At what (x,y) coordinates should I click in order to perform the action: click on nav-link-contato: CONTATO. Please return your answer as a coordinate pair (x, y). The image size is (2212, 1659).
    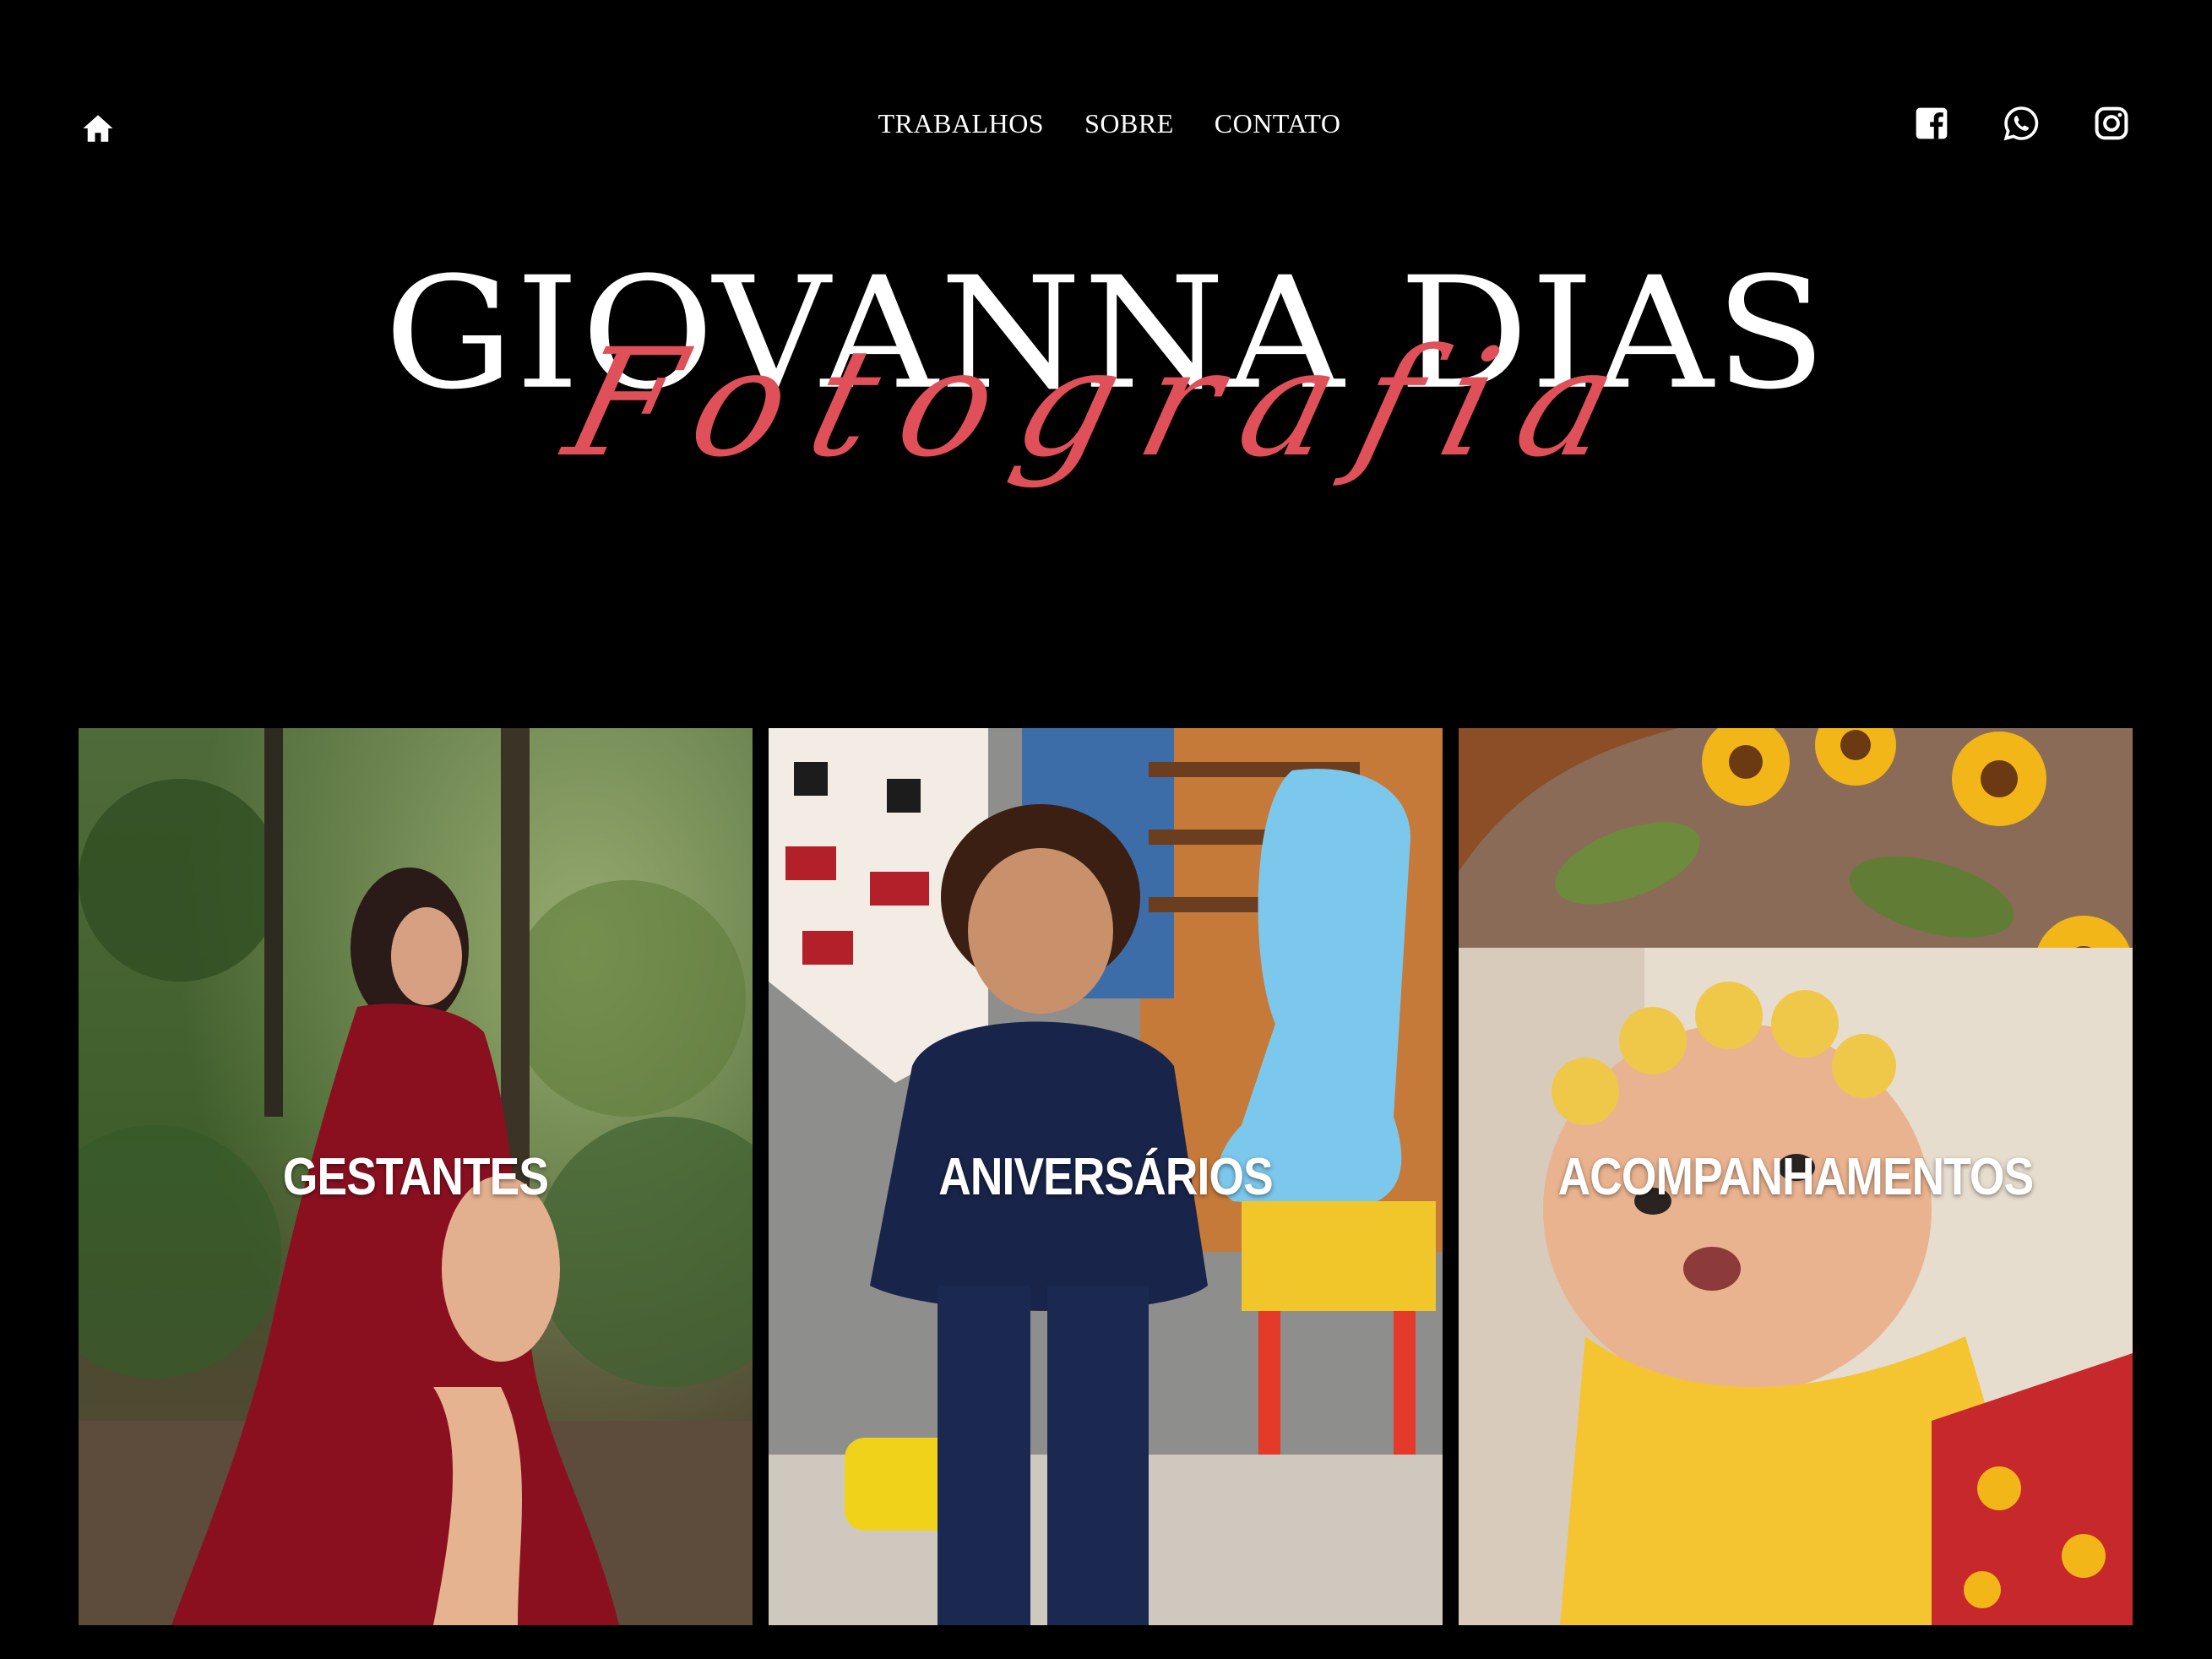
    Looking at the image, I should click on (1274, 123).